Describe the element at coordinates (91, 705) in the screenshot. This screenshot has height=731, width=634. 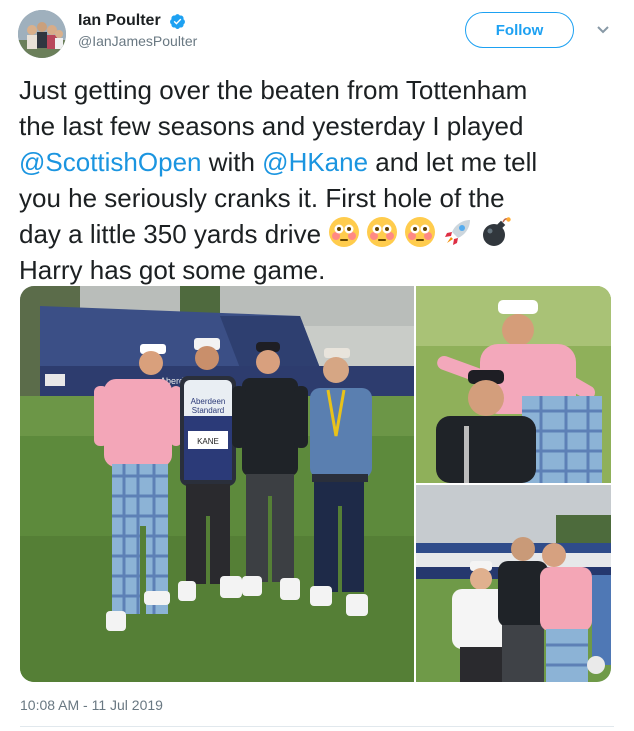
I see `tweet-timestamp: 10:08 AM - 11 Jul 2019` at that location.